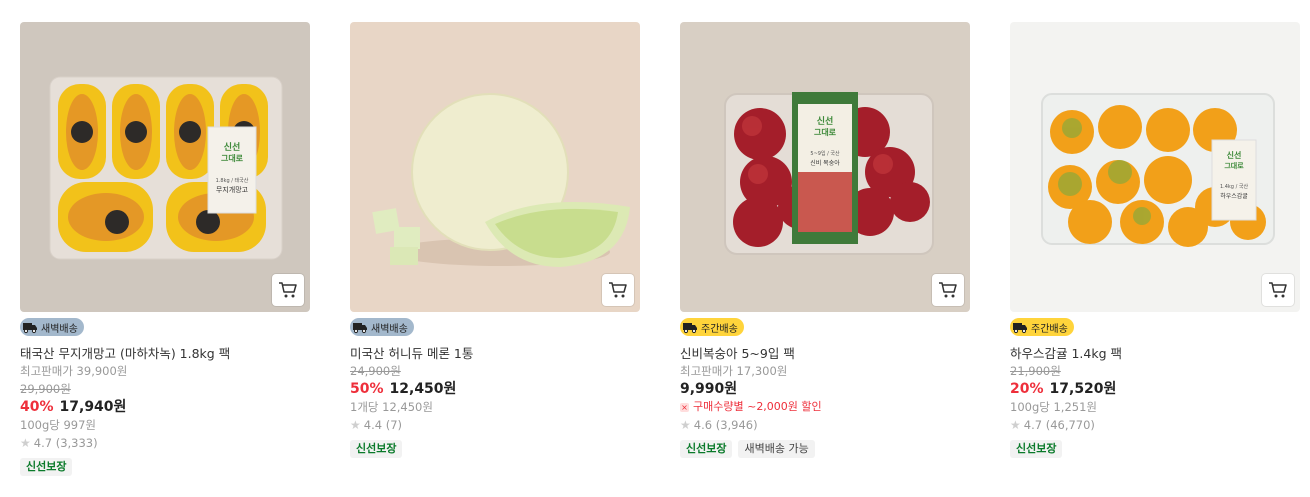 The image size is (1310, 497). Describe the element at coordinates (375, 371) in the screenshot. I see `original-price: 24,900원` at that location.